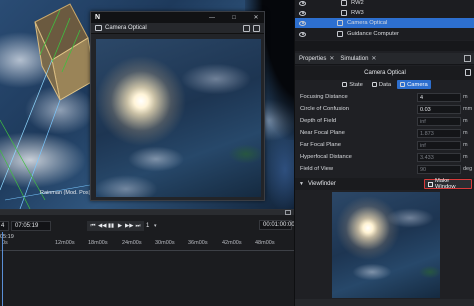 This screenshot has height=306, width=474. I want to click on property-label: Far Focal Plane, so click(320, 145).